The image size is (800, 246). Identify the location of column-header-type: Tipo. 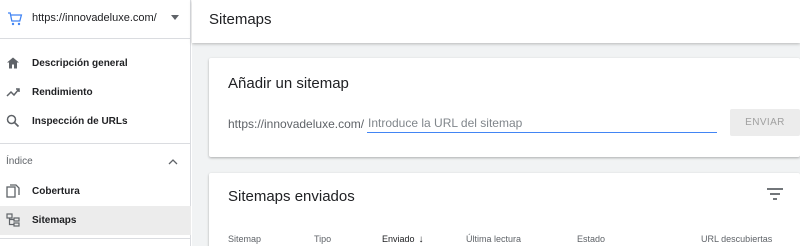
(322, 239).